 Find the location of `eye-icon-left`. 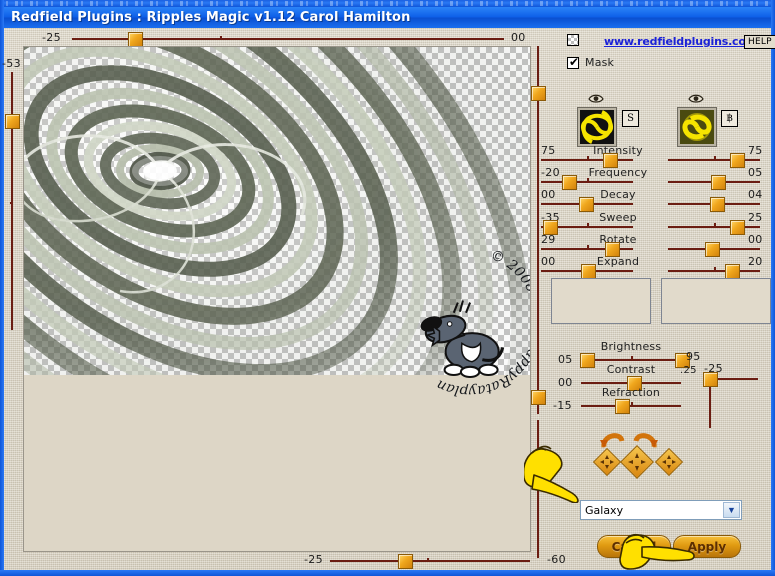

eye-icon-left is located at coordinates (596, 98).